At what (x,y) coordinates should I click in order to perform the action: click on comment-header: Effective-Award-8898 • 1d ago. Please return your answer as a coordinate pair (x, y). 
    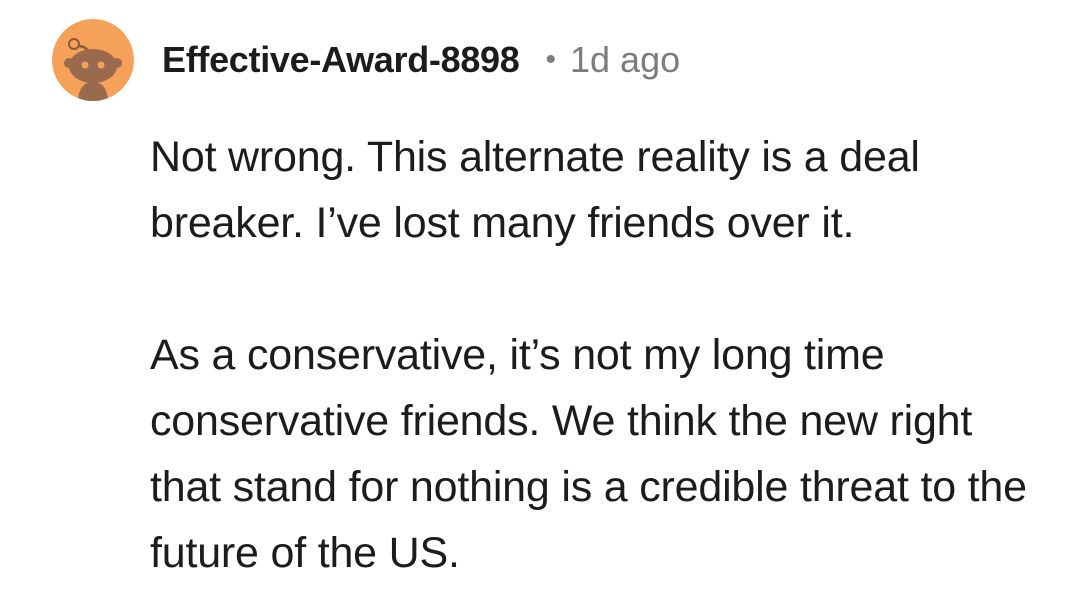
    Looking at the image, I should click on (366, 60).